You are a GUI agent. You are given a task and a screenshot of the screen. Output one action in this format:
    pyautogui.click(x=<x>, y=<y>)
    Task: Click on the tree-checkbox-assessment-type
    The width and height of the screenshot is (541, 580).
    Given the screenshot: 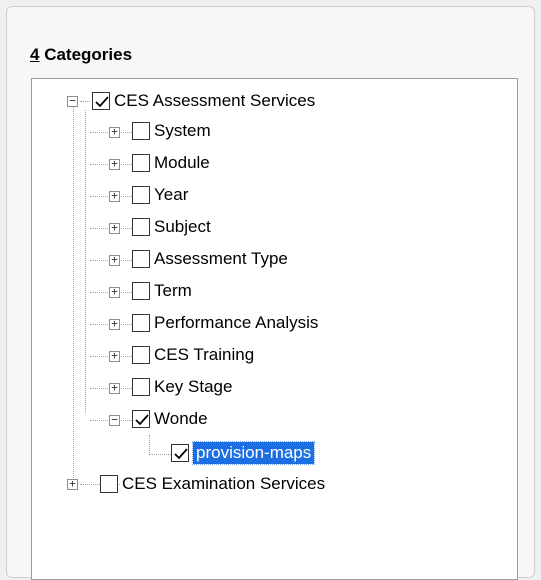 What is the action you would take?
    pyautogui.click(x=141, y=259)
    